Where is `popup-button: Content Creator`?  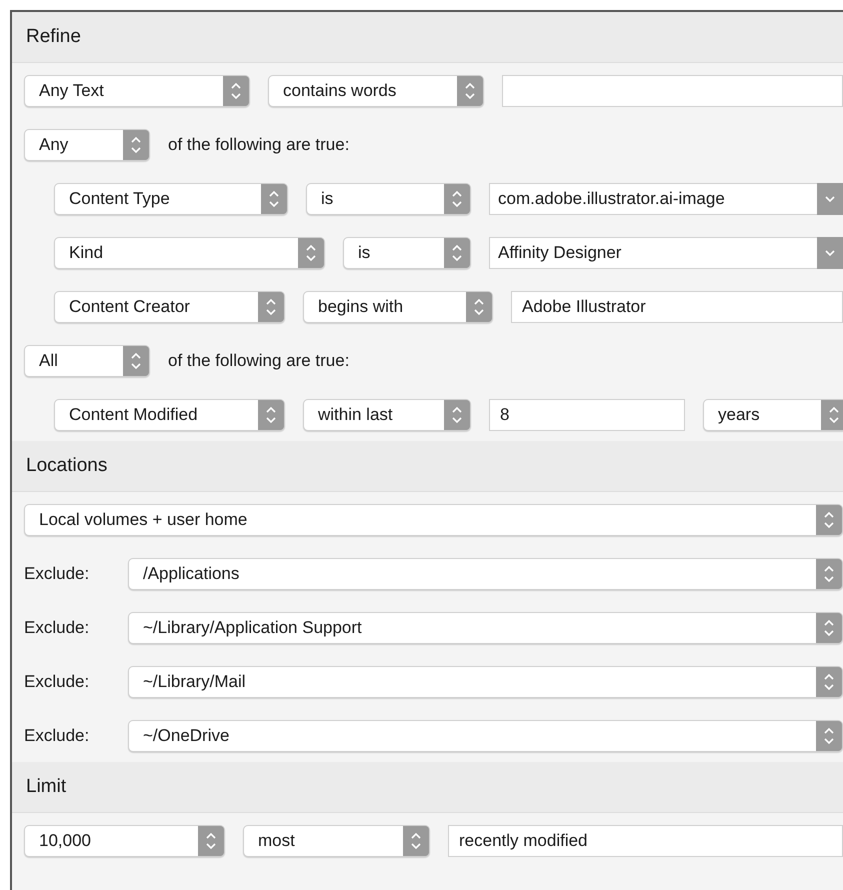
popup-button: Content Creator is located at coordinates (169, 307).